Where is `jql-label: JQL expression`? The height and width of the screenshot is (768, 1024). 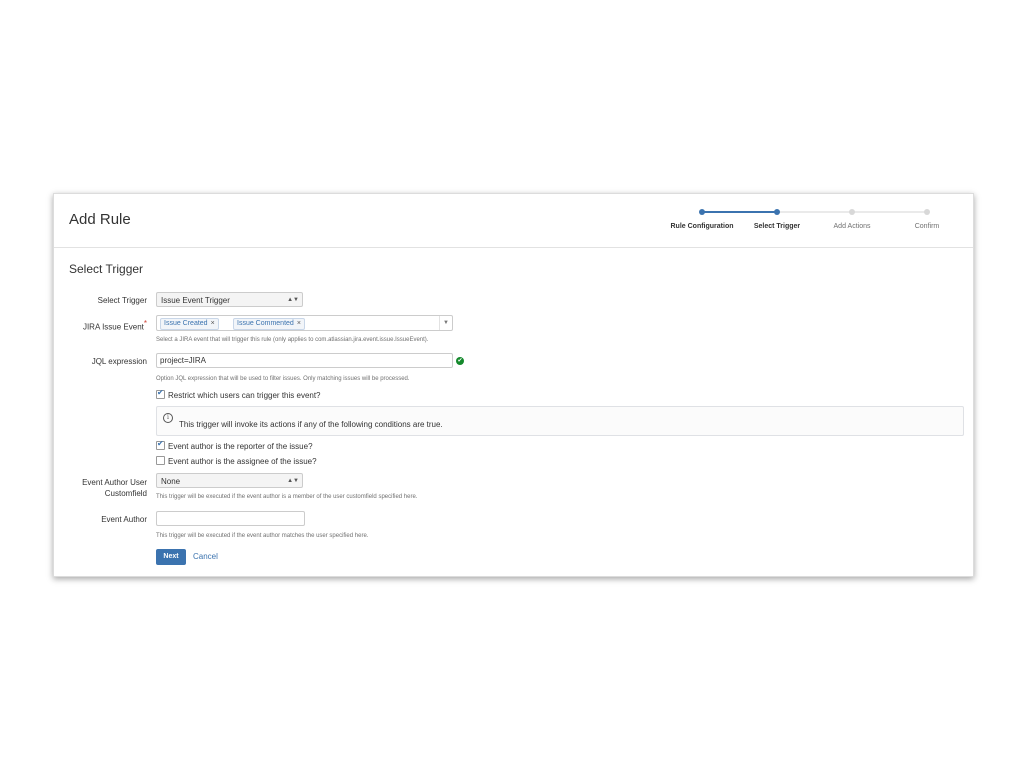 jql-label: JQL expression is located at coordinates (119, 361).